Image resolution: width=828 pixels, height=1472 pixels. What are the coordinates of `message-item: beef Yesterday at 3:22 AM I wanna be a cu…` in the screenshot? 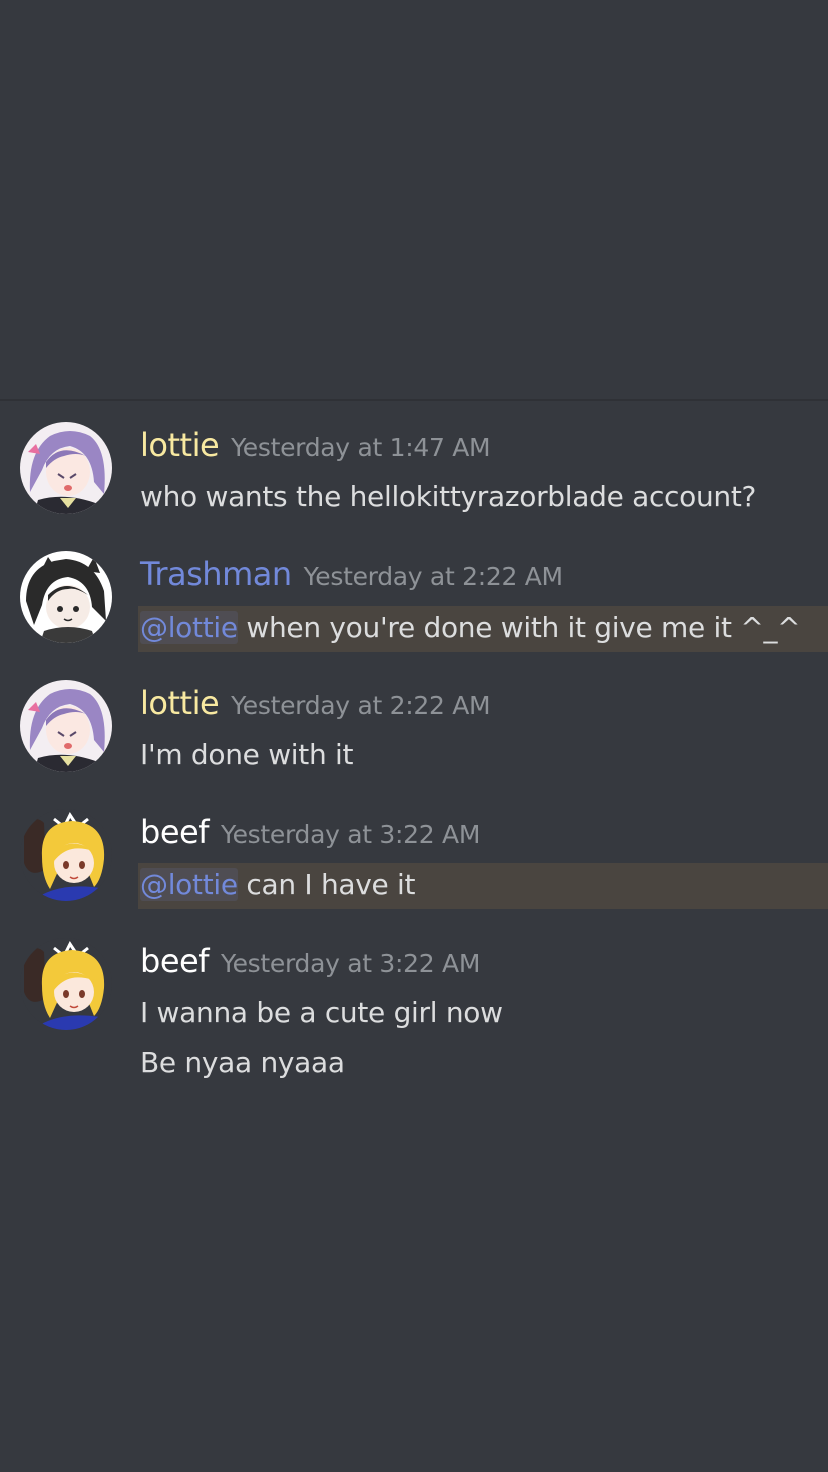 It's located at (414, 1018).